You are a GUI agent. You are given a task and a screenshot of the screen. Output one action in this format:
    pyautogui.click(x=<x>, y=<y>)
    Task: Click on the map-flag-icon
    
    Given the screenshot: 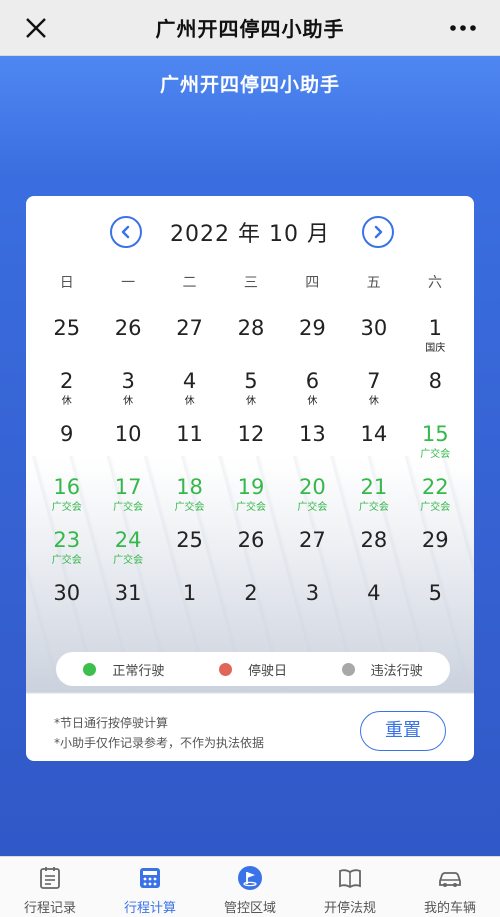 What is the action you would take?
    pyautogui.click(x=250, y=878)
    